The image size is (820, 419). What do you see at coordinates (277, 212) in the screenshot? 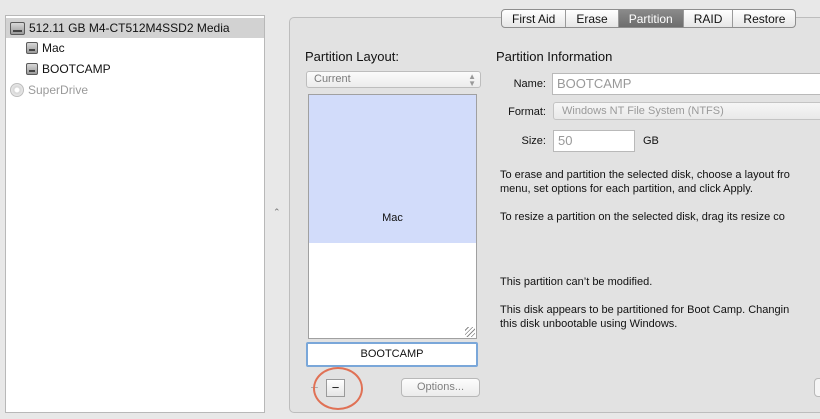
I see `splitter-handle-icon: ⌃` at bounding box center [277, 212].